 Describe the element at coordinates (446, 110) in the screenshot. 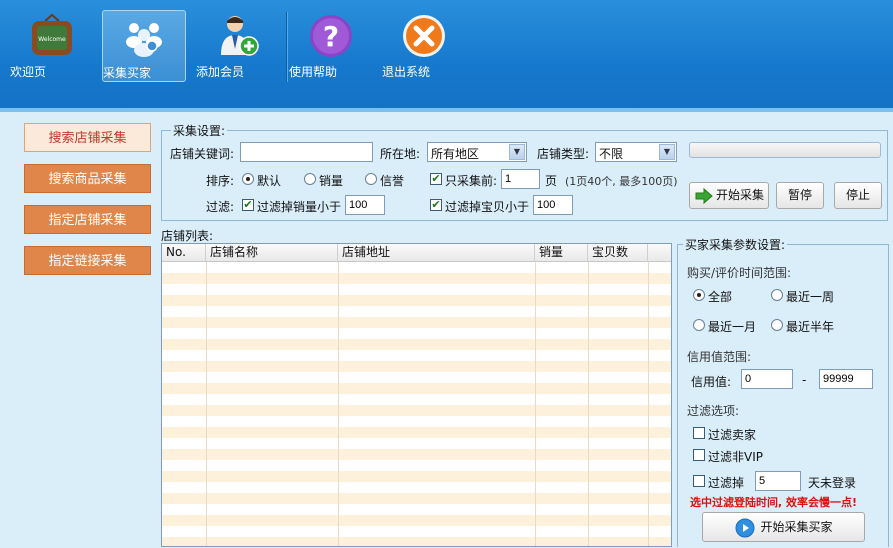

I see `toolbar-bottom-strip` at that location.